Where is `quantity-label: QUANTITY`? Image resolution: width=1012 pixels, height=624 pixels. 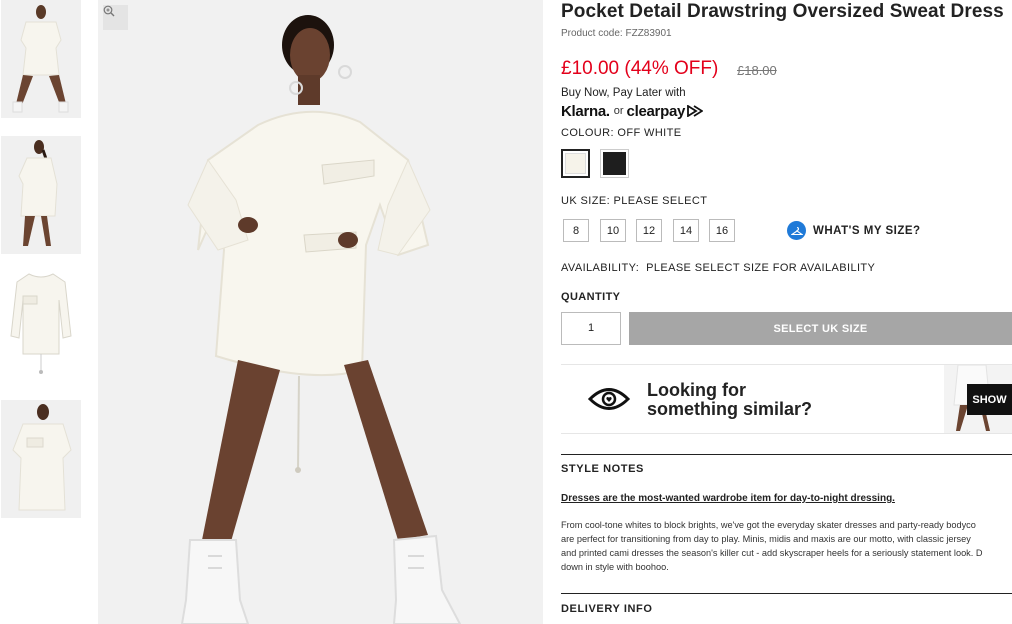
quantity-label: QUANTITY is located at coordinates (591, 297).